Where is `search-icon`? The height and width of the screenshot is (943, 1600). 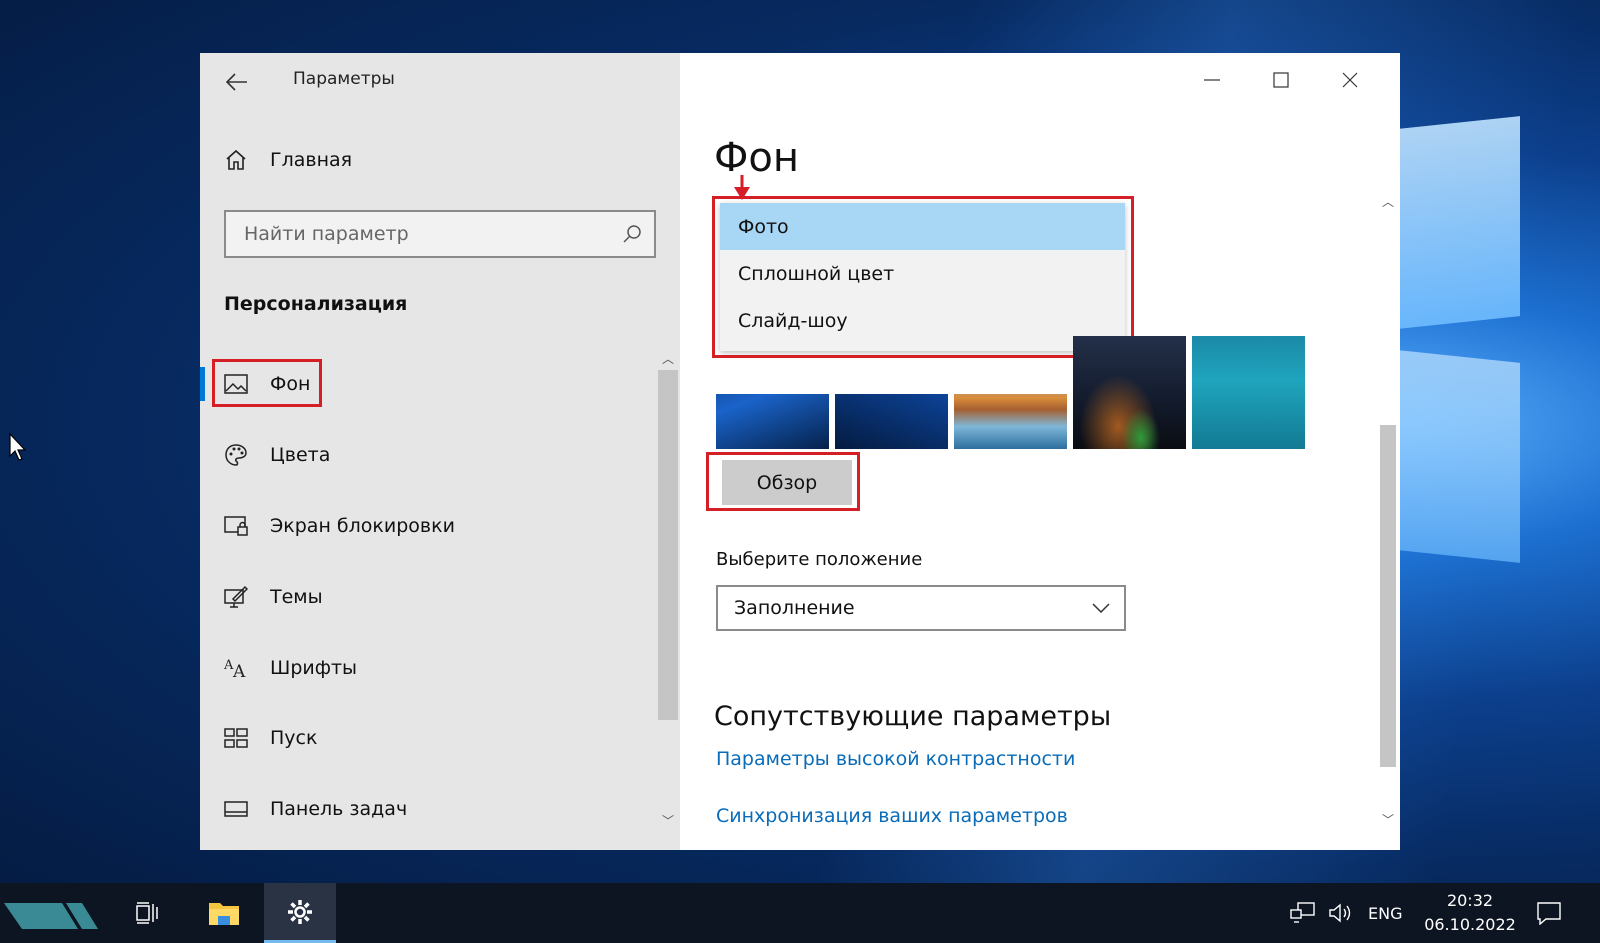
search-icon is located at coordinates (632, 234).